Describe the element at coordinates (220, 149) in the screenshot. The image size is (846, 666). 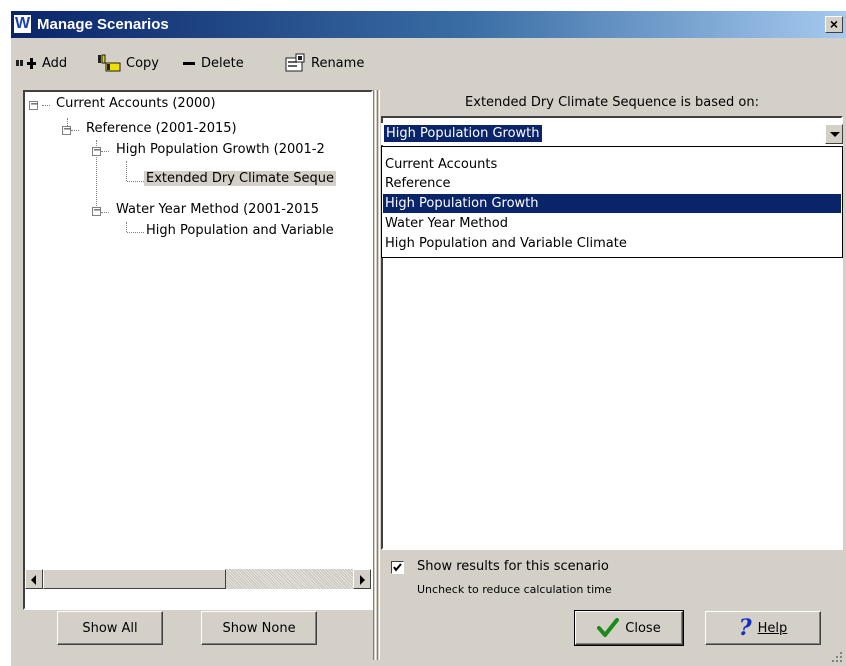
I see `tree-node-high-population-growth: High Population Growth (2001-2` at that location.